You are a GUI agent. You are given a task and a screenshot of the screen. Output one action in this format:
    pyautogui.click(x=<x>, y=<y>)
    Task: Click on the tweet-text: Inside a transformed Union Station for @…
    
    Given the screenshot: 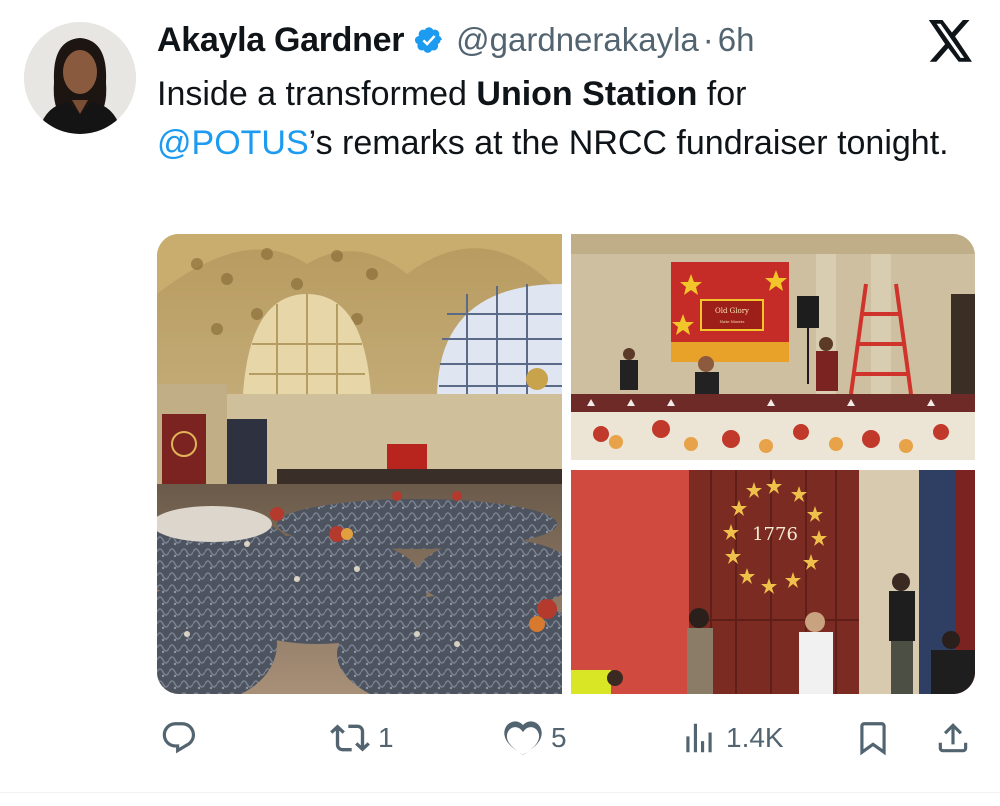 What is the action you would take?
    pyautogui.click(x=557, y=119)
    